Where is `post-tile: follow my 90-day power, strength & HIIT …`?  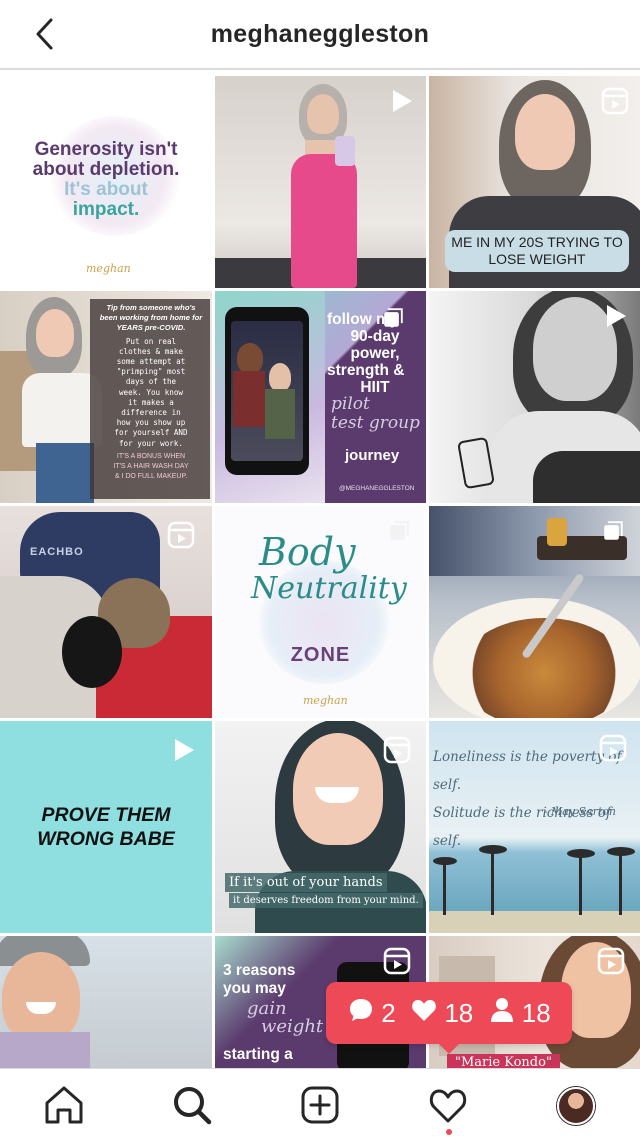 post-tile: follow my 90-day power, strength & HIIT … is located at coordinates (320, 397).